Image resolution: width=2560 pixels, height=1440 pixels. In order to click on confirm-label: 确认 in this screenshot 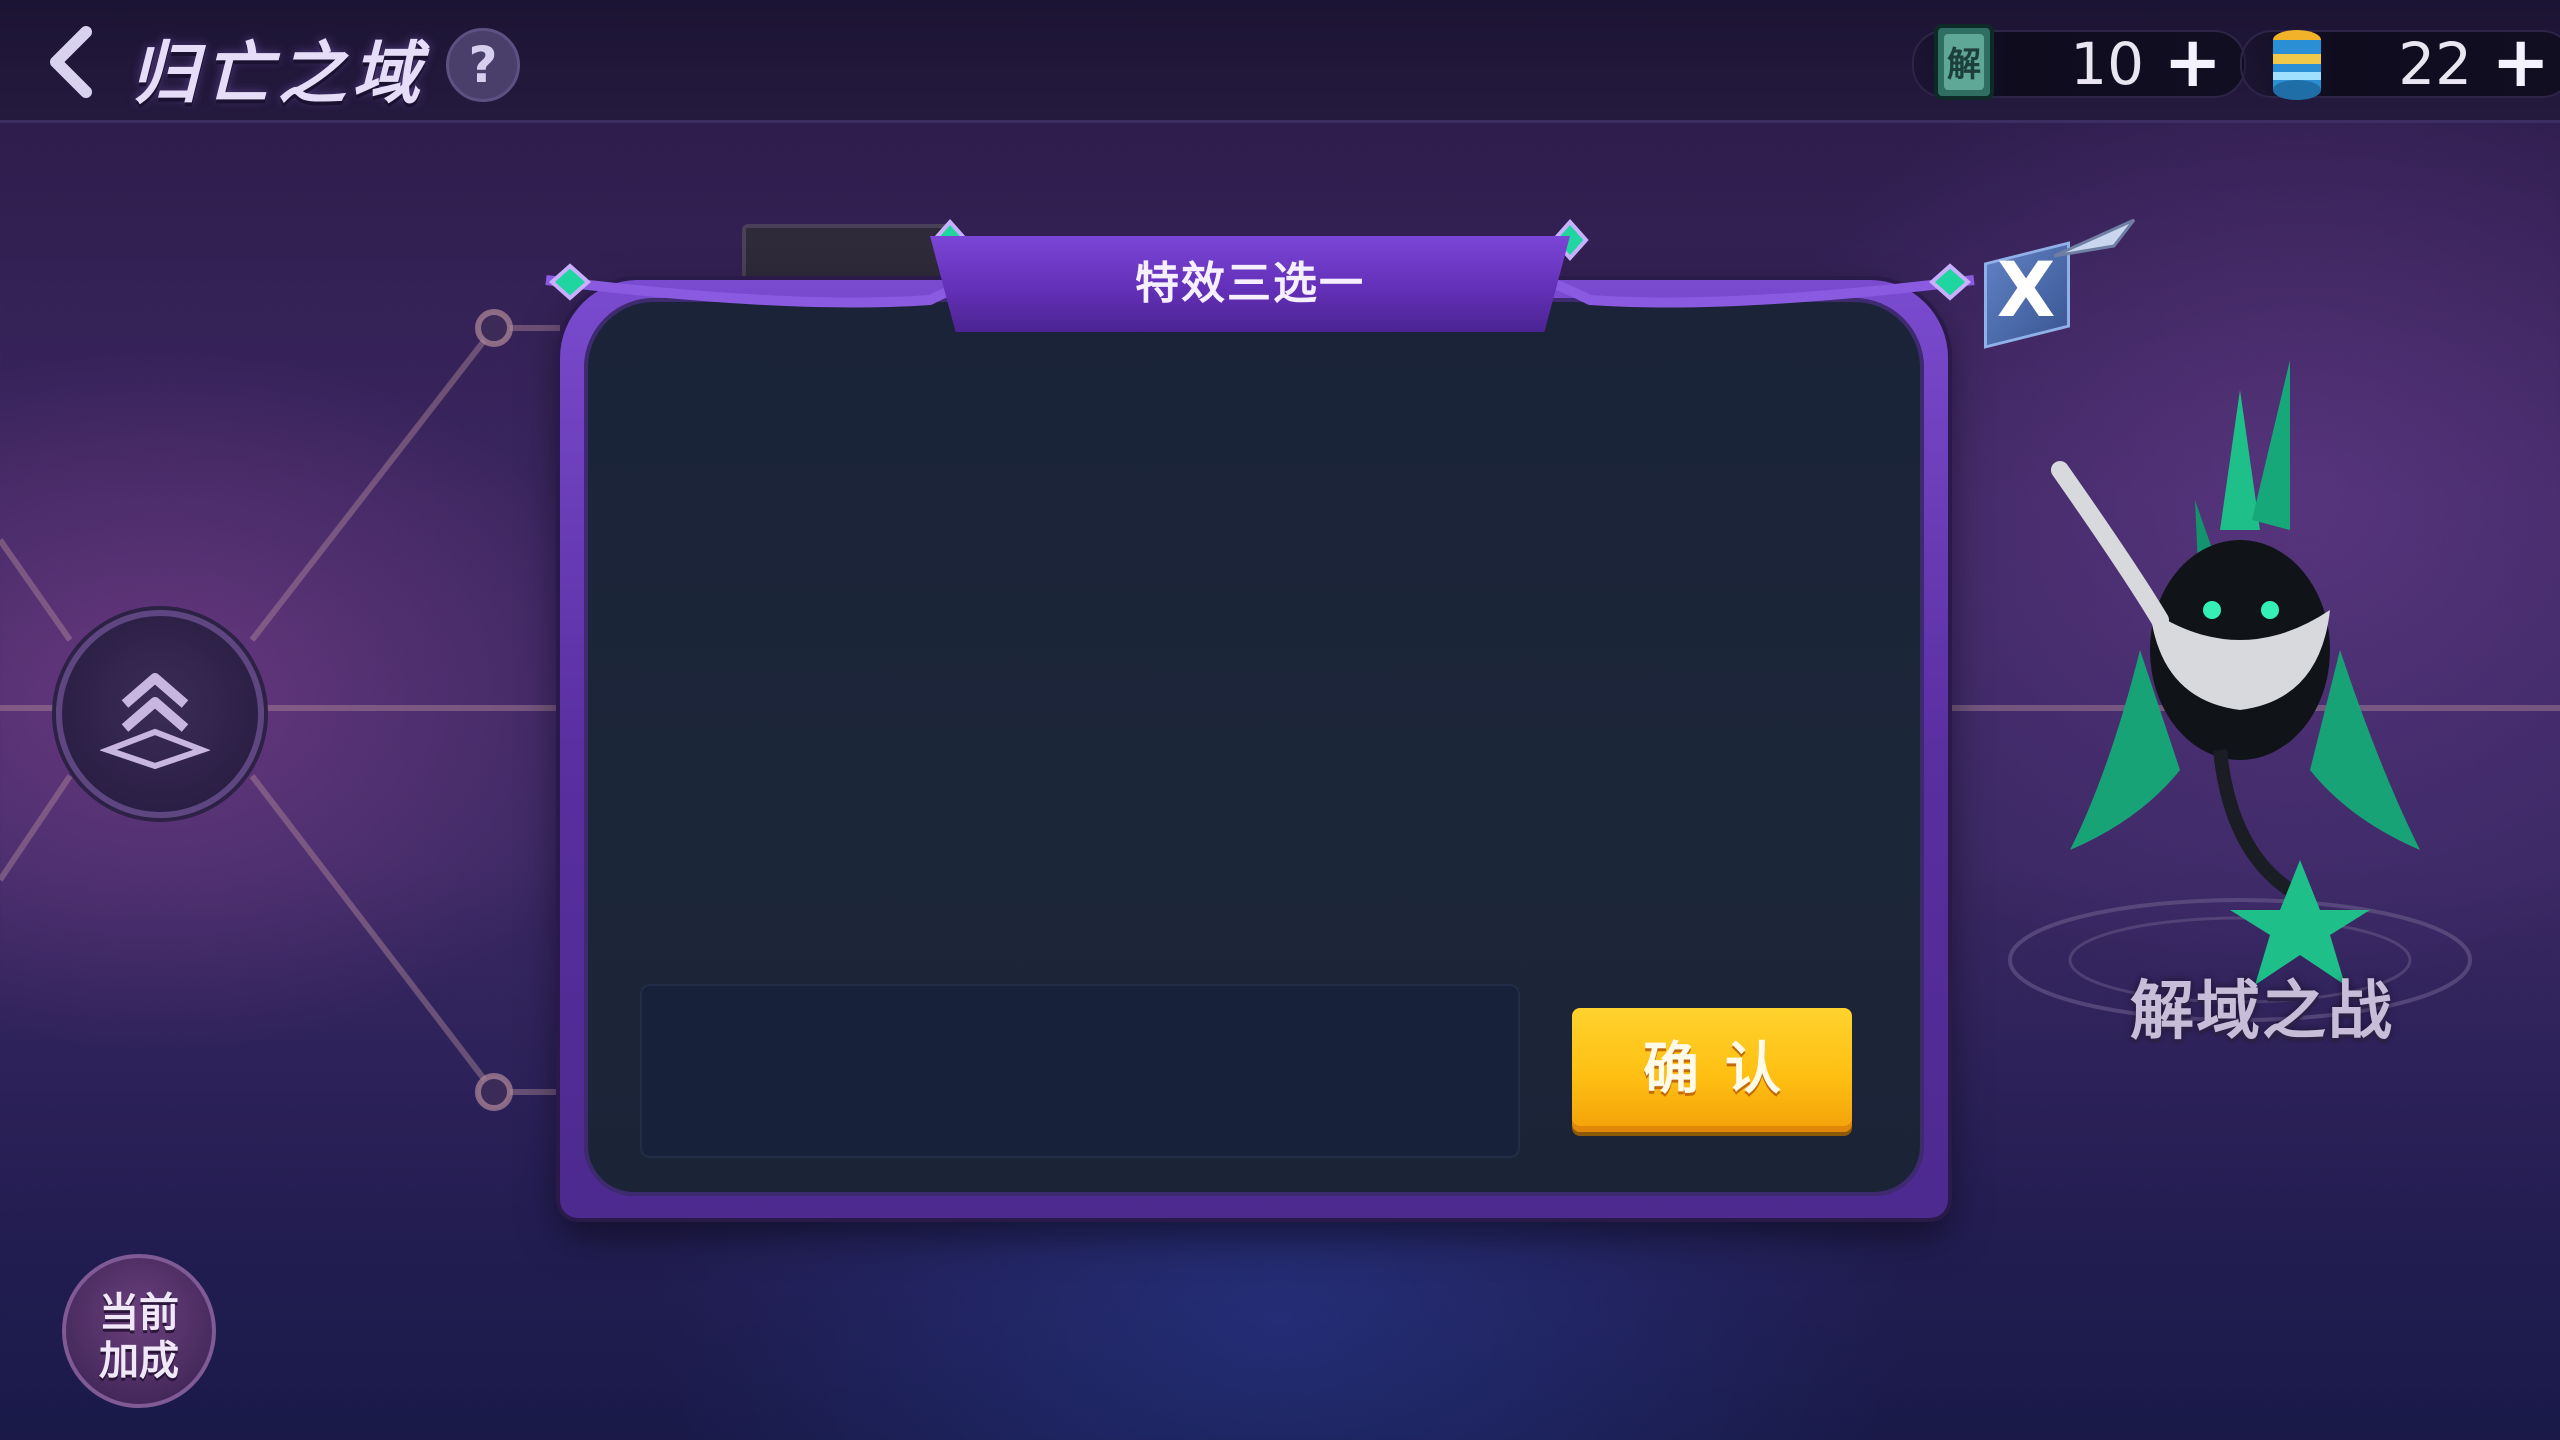, I will do `click(1725, 1069)`.